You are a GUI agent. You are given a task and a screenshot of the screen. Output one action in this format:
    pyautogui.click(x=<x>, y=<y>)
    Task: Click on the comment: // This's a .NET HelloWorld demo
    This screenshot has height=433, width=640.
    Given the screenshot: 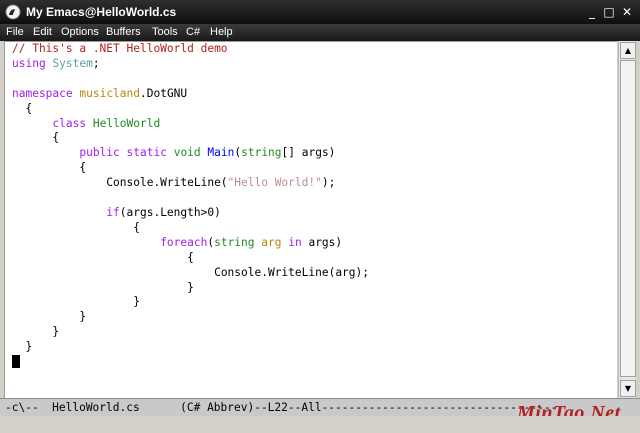 What is the action you would take?
    pyautogui.click(x=120, y=48)
    